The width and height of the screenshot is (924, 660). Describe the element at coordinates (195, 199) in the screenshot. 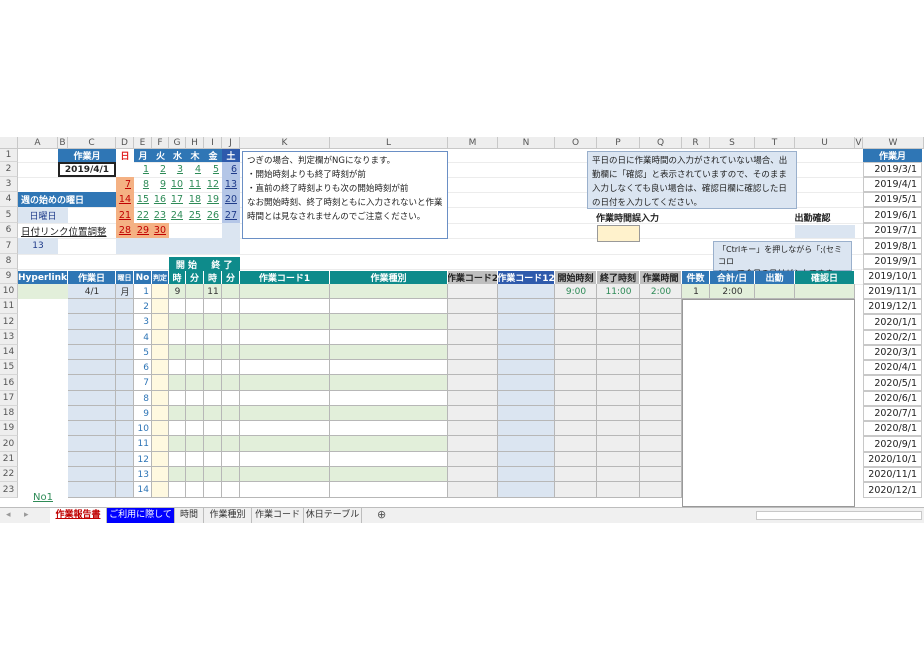

I see `calendar-day: 18` at that location.